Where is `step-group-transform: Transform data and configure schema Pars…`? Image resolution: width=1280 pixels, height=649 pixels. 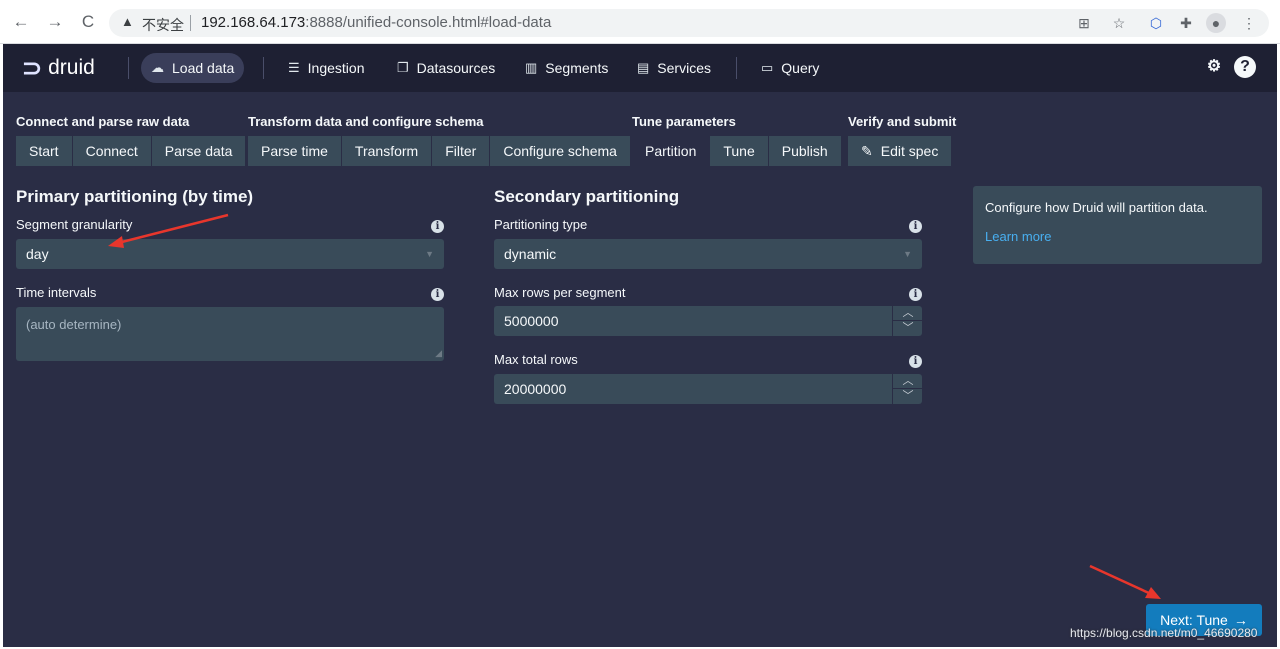 step-group-transform: Transform data and configure schema Pars… is located at coordinates (439, 140).